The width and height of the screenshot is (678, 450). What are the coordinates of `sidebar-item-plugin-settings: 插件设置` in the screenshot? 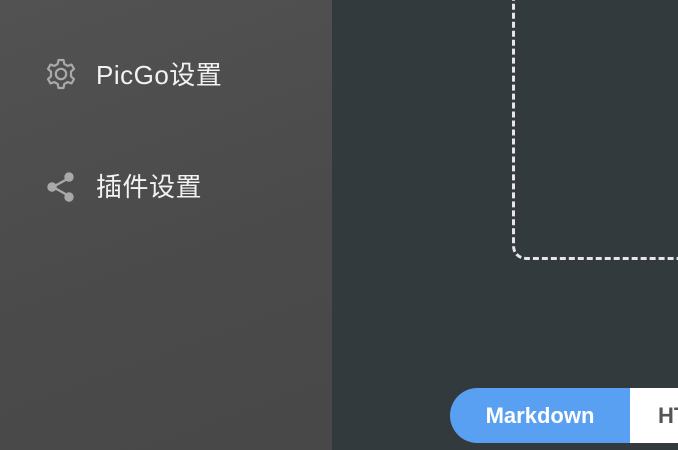 It's located at (123, 185).